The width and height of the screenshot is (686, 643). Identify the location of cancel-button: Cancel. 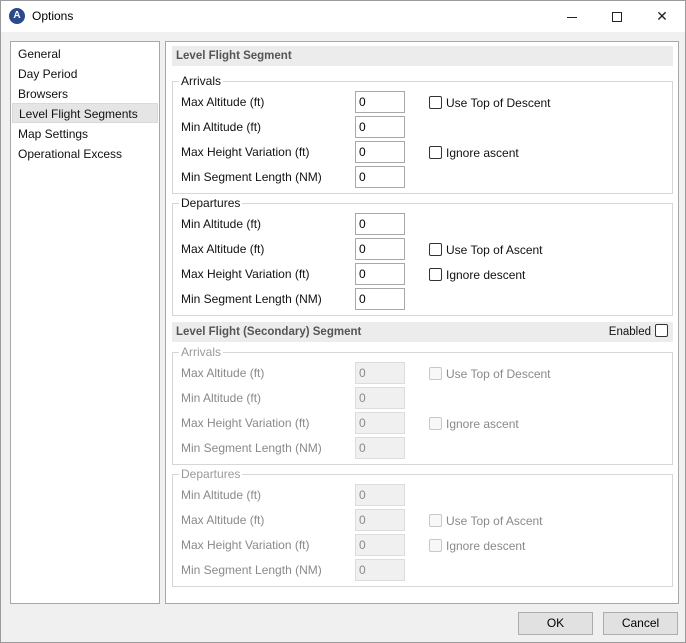
(640, 623).